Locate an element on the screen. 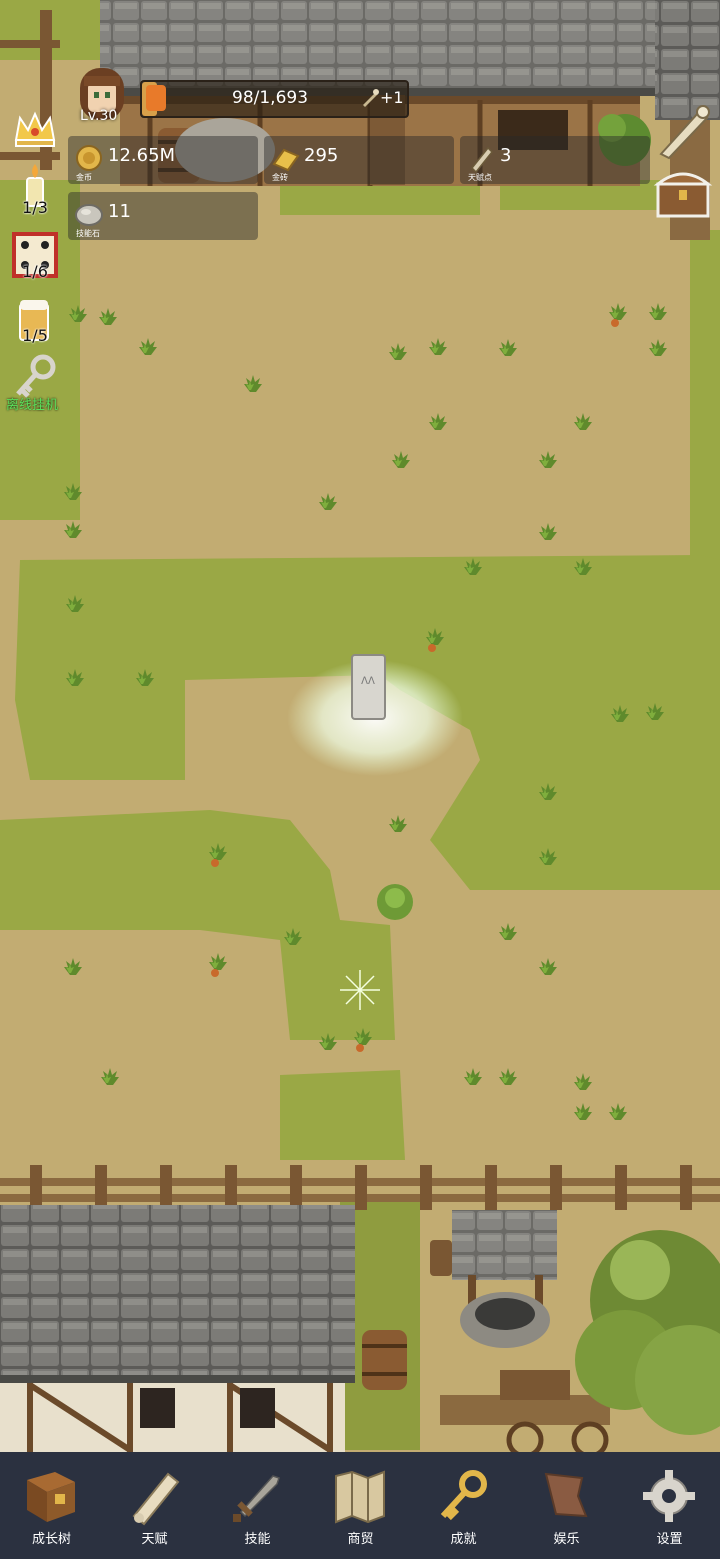  xp-bonus: +1 is located at coordinates (392, 97).